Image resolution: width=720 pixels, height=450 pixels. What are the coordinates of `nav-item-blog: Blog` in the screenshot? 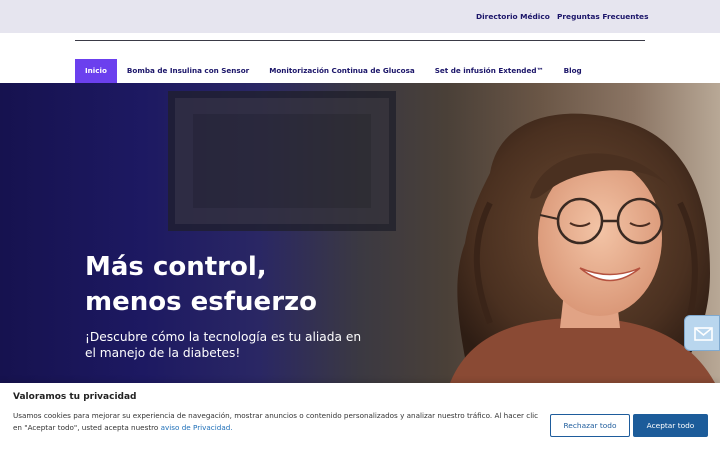 It's located at (573, 71).